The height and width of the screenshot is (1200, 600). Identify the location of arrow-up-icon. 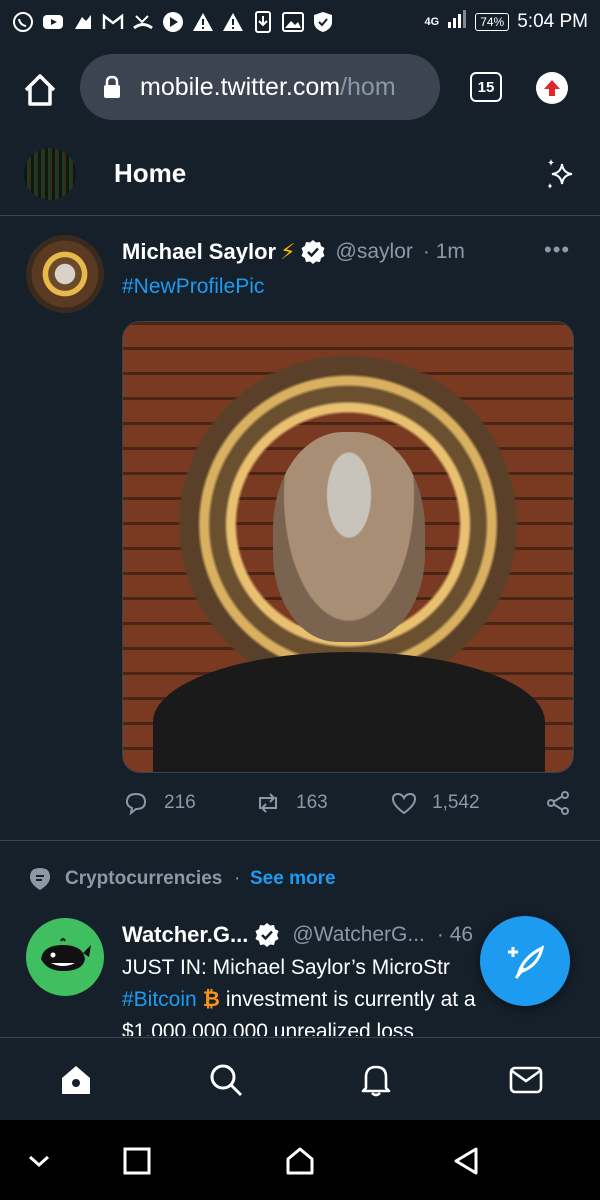
(552, 88).